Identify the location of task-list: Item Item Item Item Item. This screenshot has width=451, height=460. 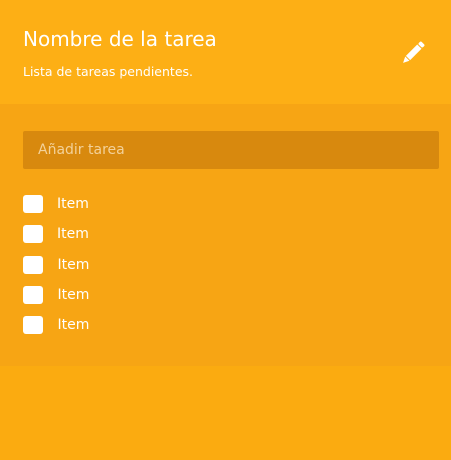
(56, 270).